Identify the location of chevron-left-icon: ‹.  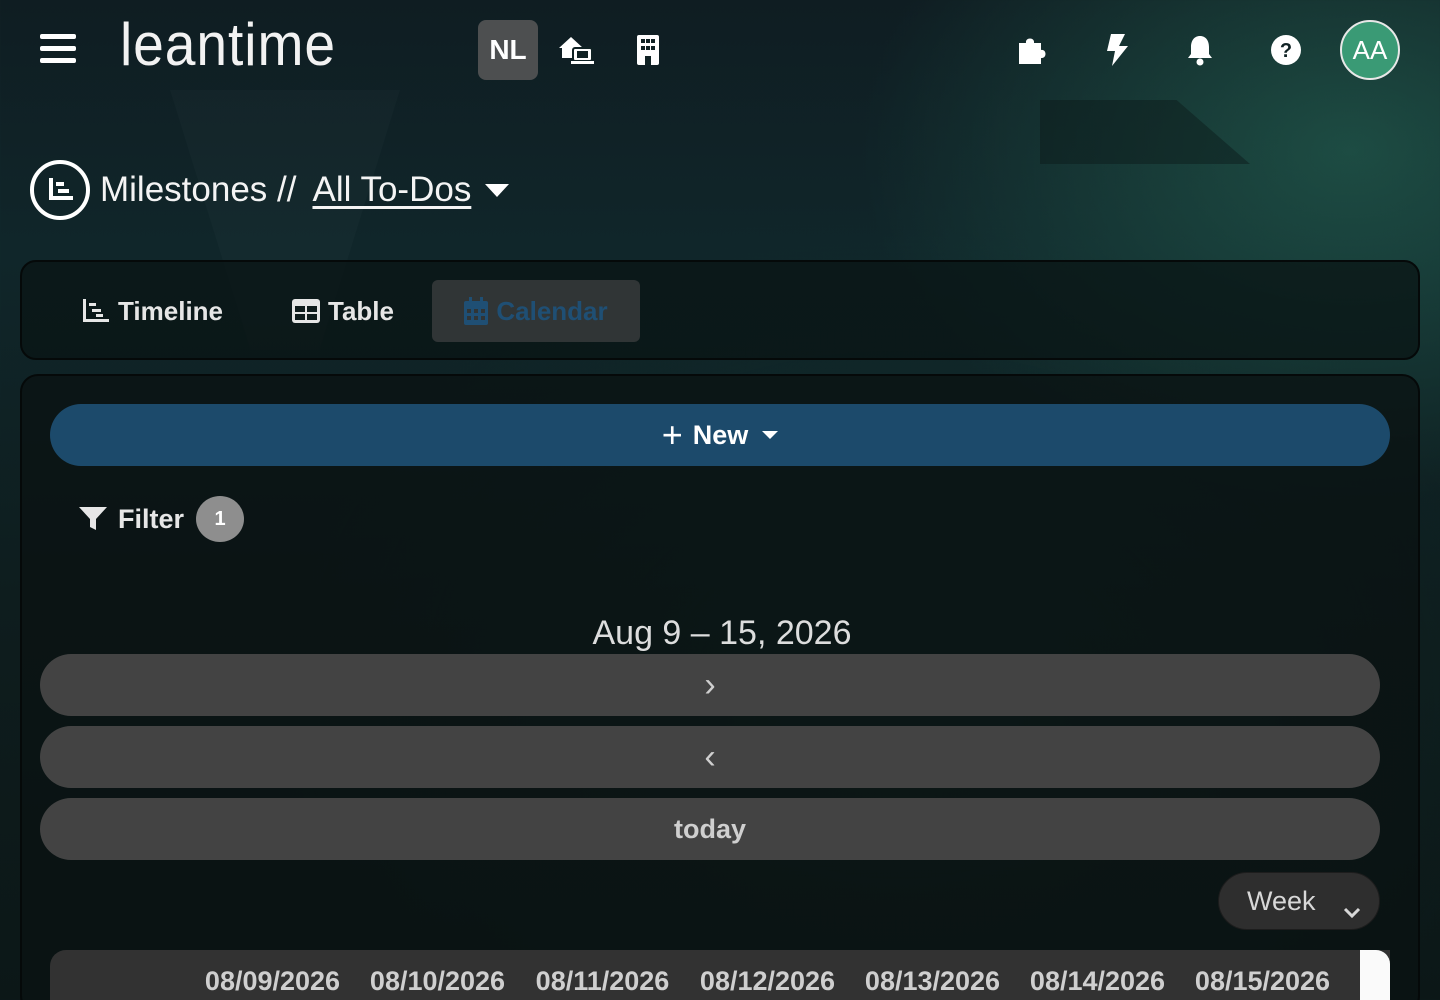
(710, 756).